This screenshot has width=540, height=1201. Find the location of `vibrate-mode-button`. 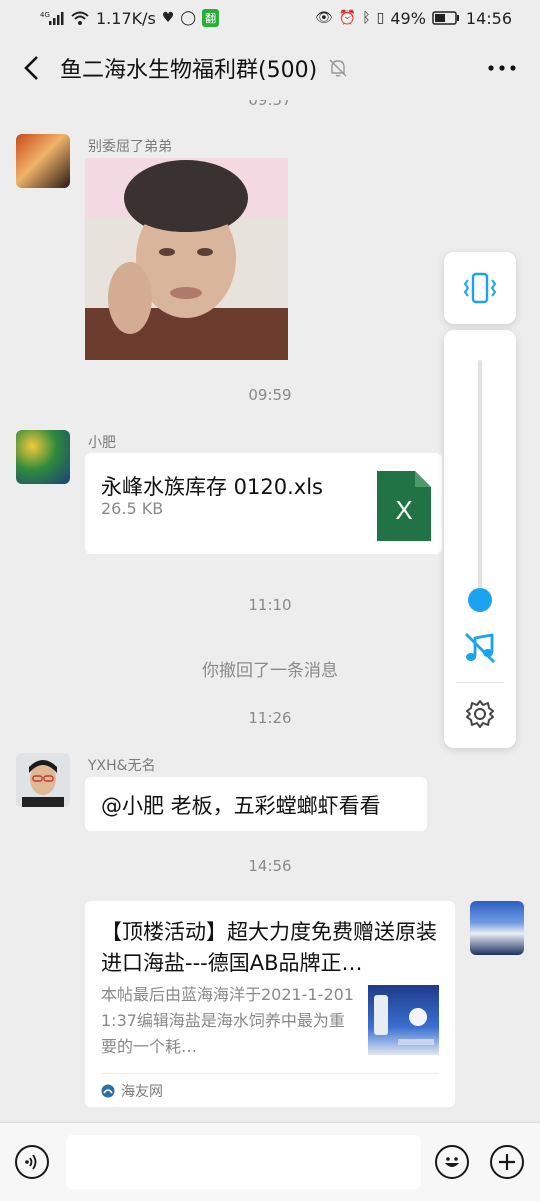

vibrate-mode-button is located at coordinates (480, 288).